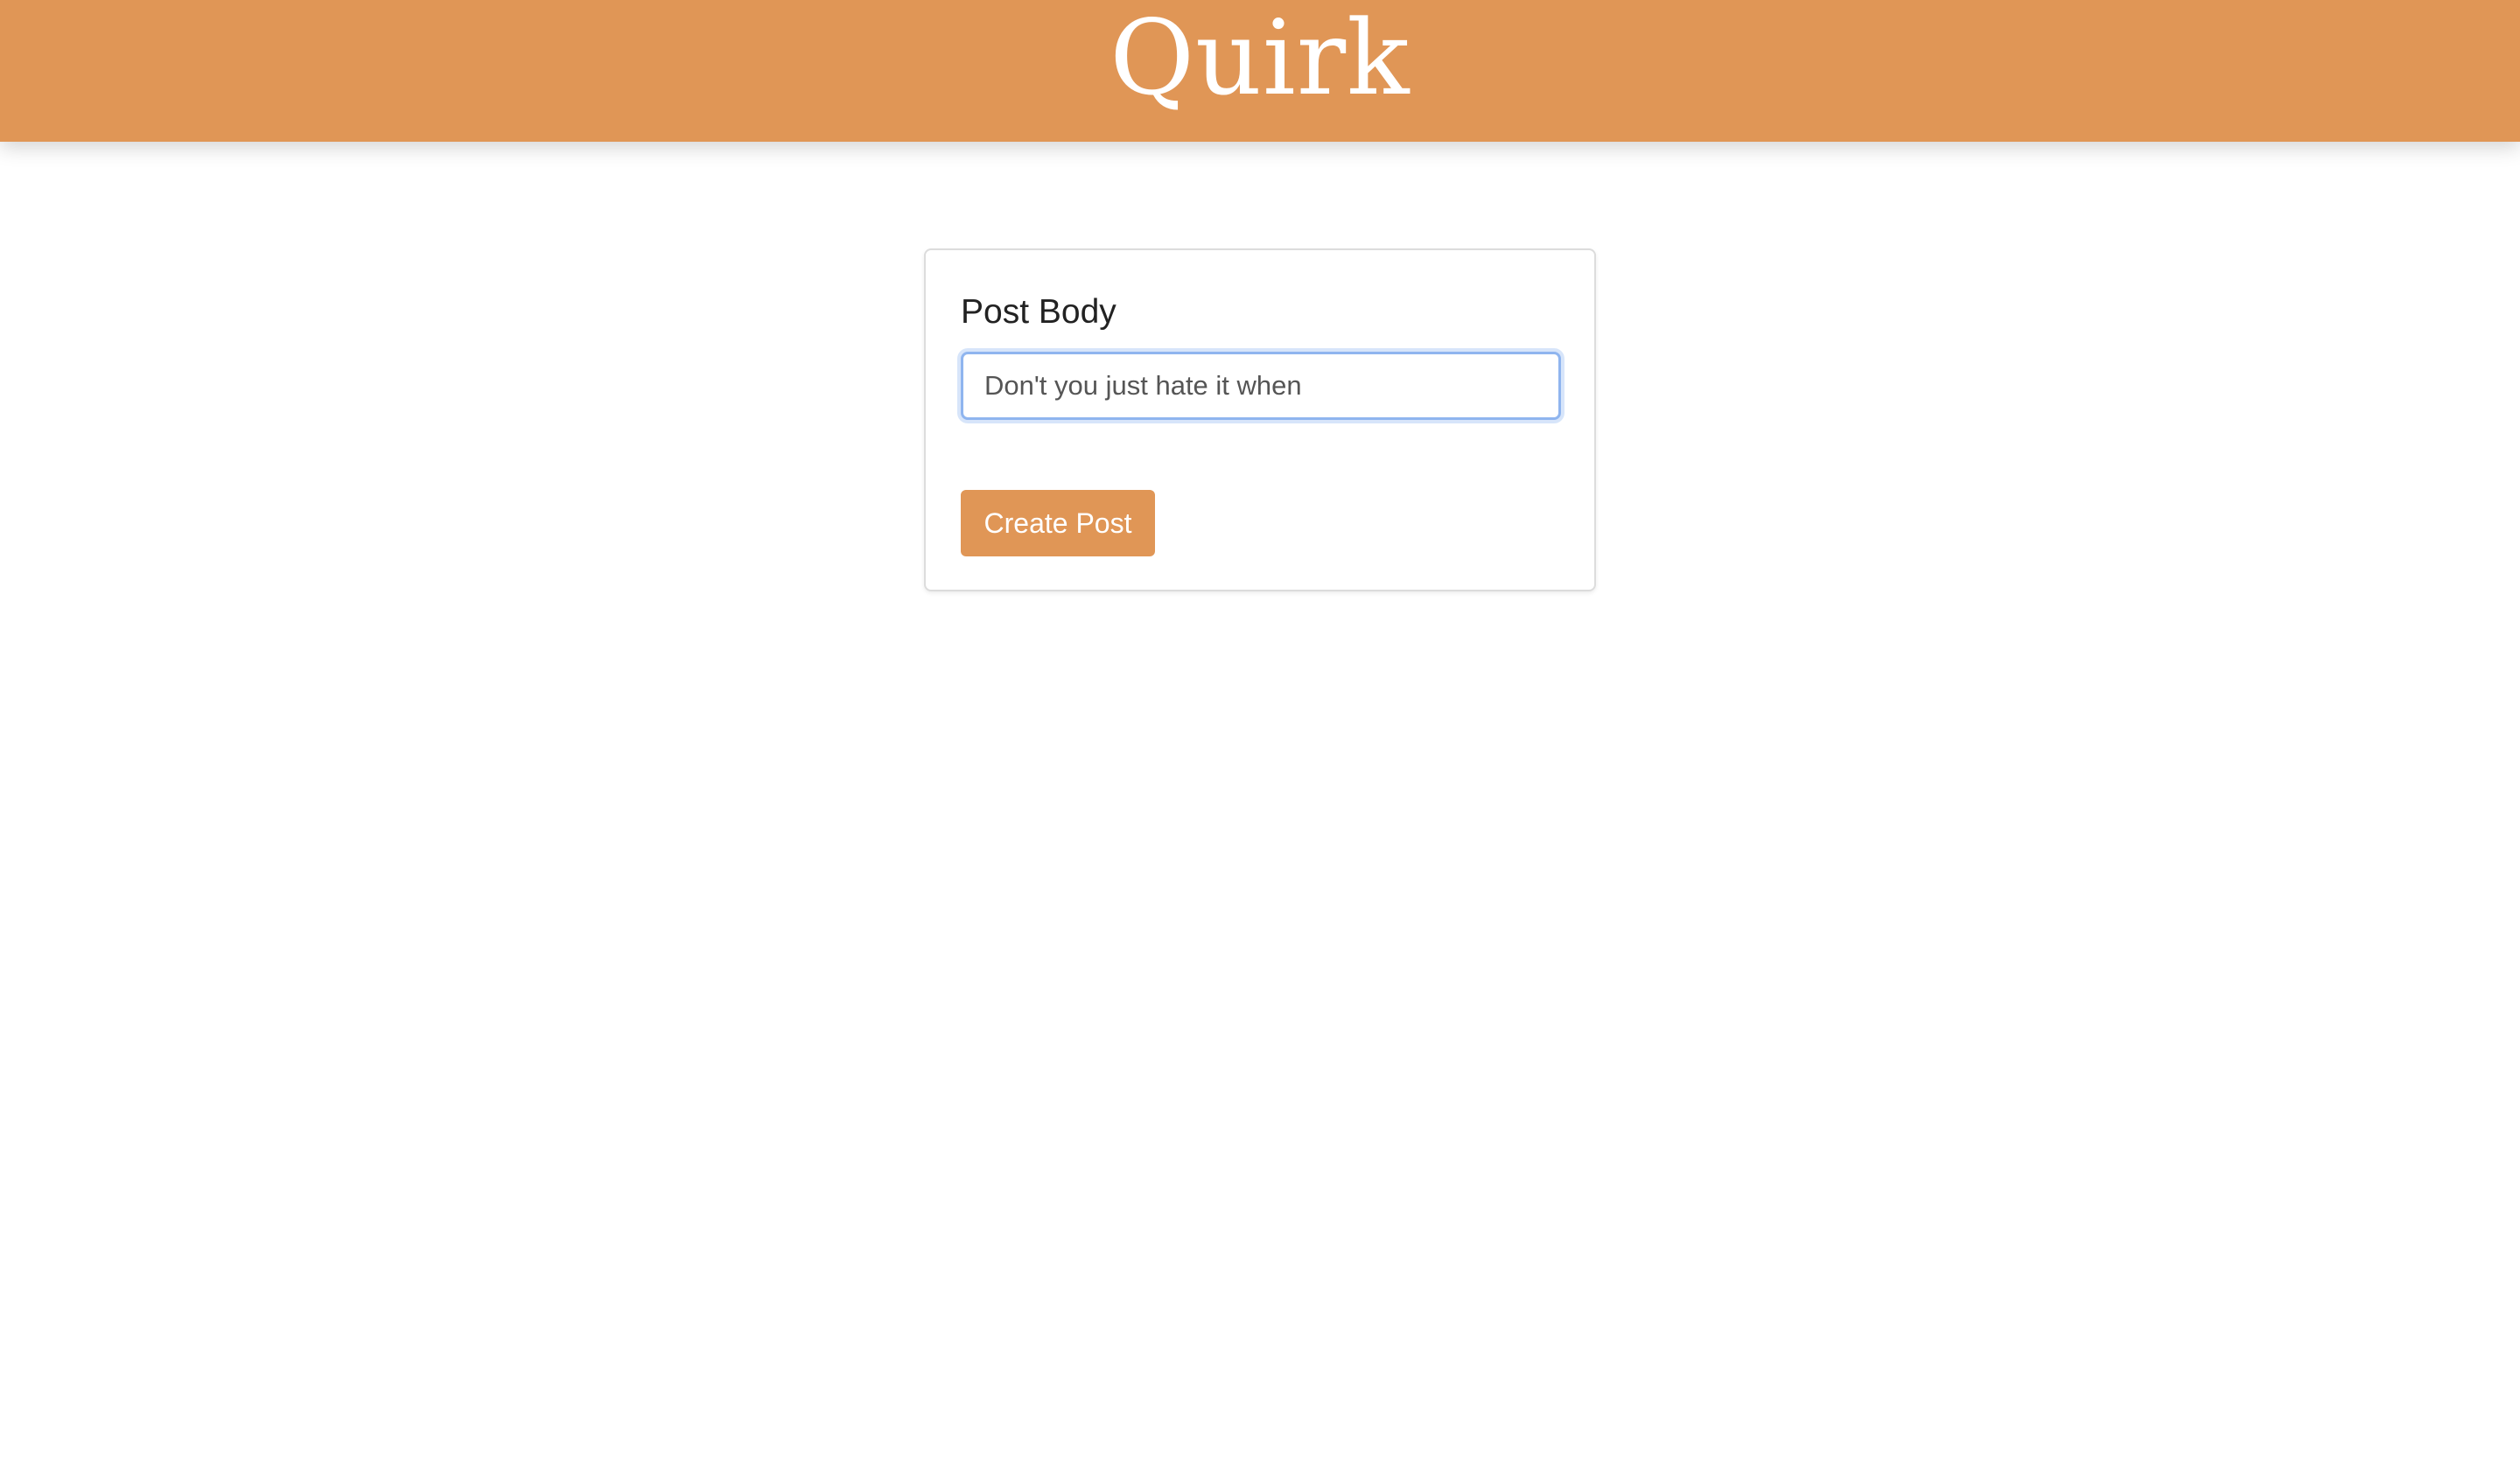  I want to click on app-title: Quirk, so click(1260, 59).